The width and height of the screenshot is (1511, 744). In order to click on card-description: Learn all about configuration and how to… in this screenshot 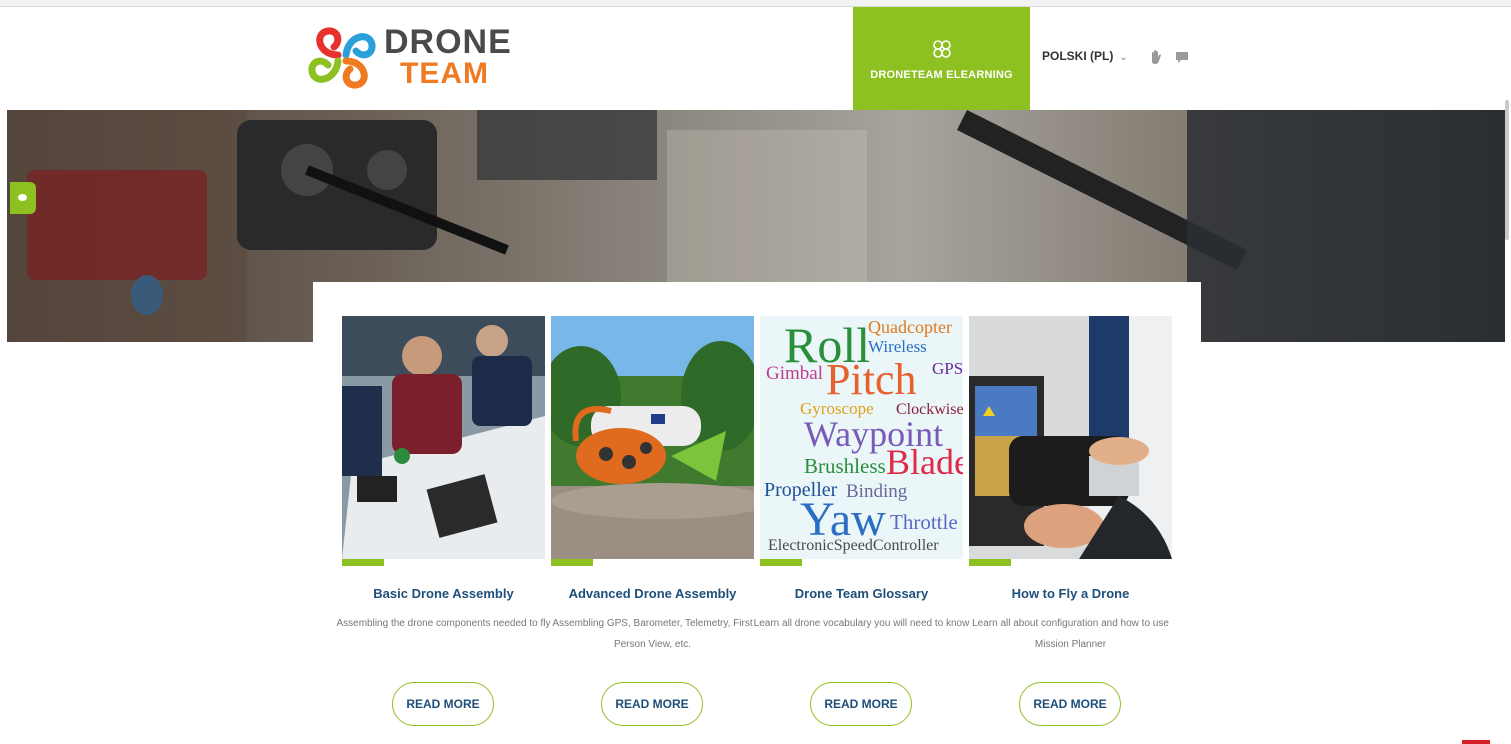, I will do `click(1070, 634)`.